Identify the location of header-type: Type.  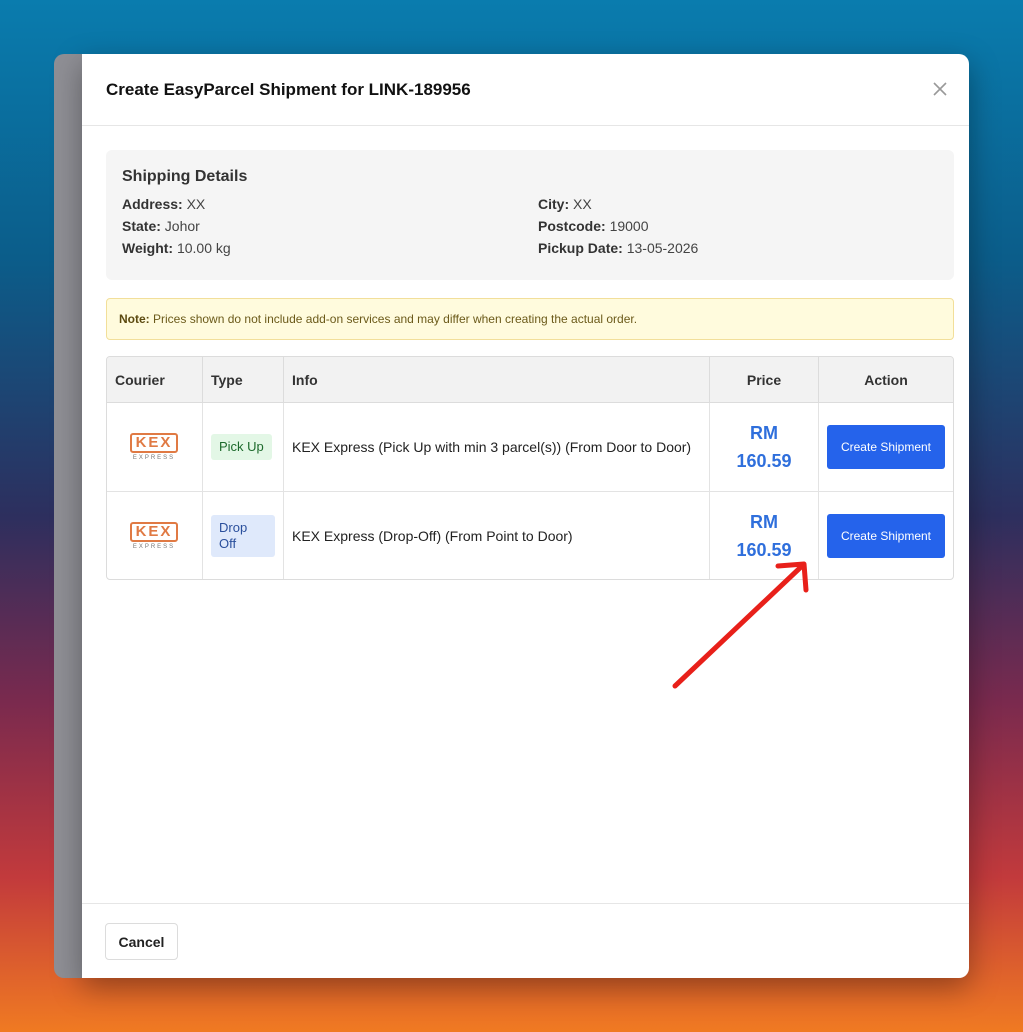
(243, 380).